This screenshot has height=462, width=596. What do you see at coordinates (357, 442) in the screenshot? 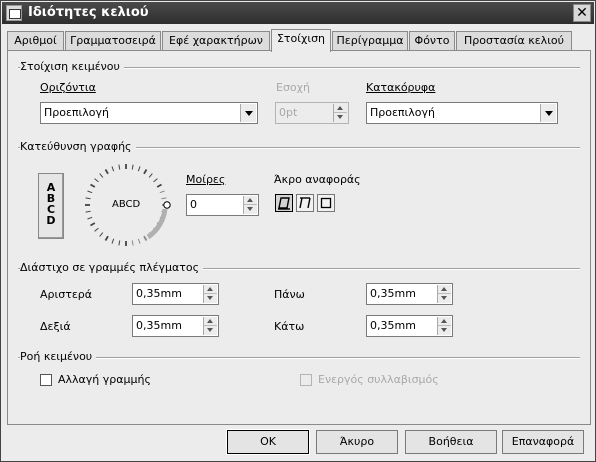
I see `cancel-button: Άκυρο` at bounding box center [357, 442].